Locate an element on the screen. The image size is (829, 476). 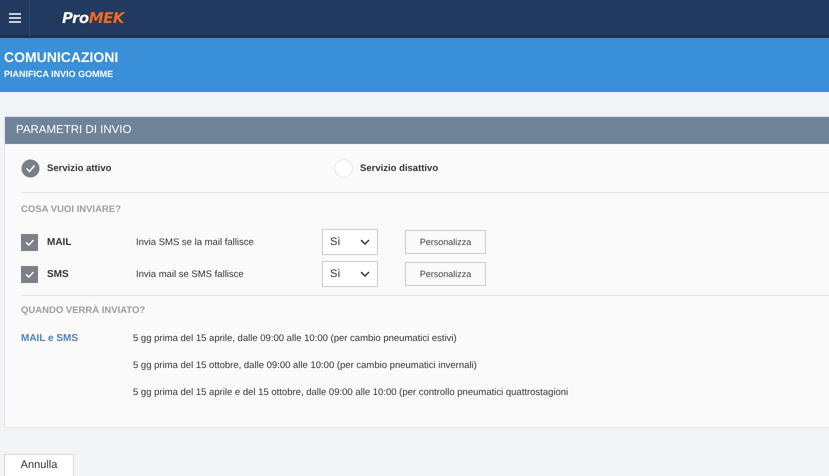
menu-icon is located at coordinates (14, 17).